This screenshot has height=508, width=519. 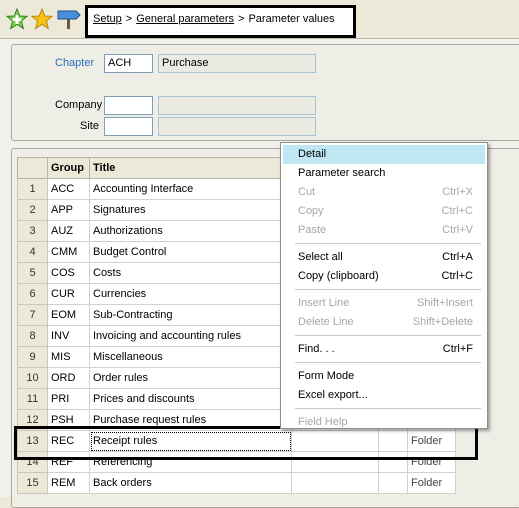 What do you see at coordinates (320, 257) in the screenshot?
I see `menu-item-label: Select all` at bounding box center [320, 257].